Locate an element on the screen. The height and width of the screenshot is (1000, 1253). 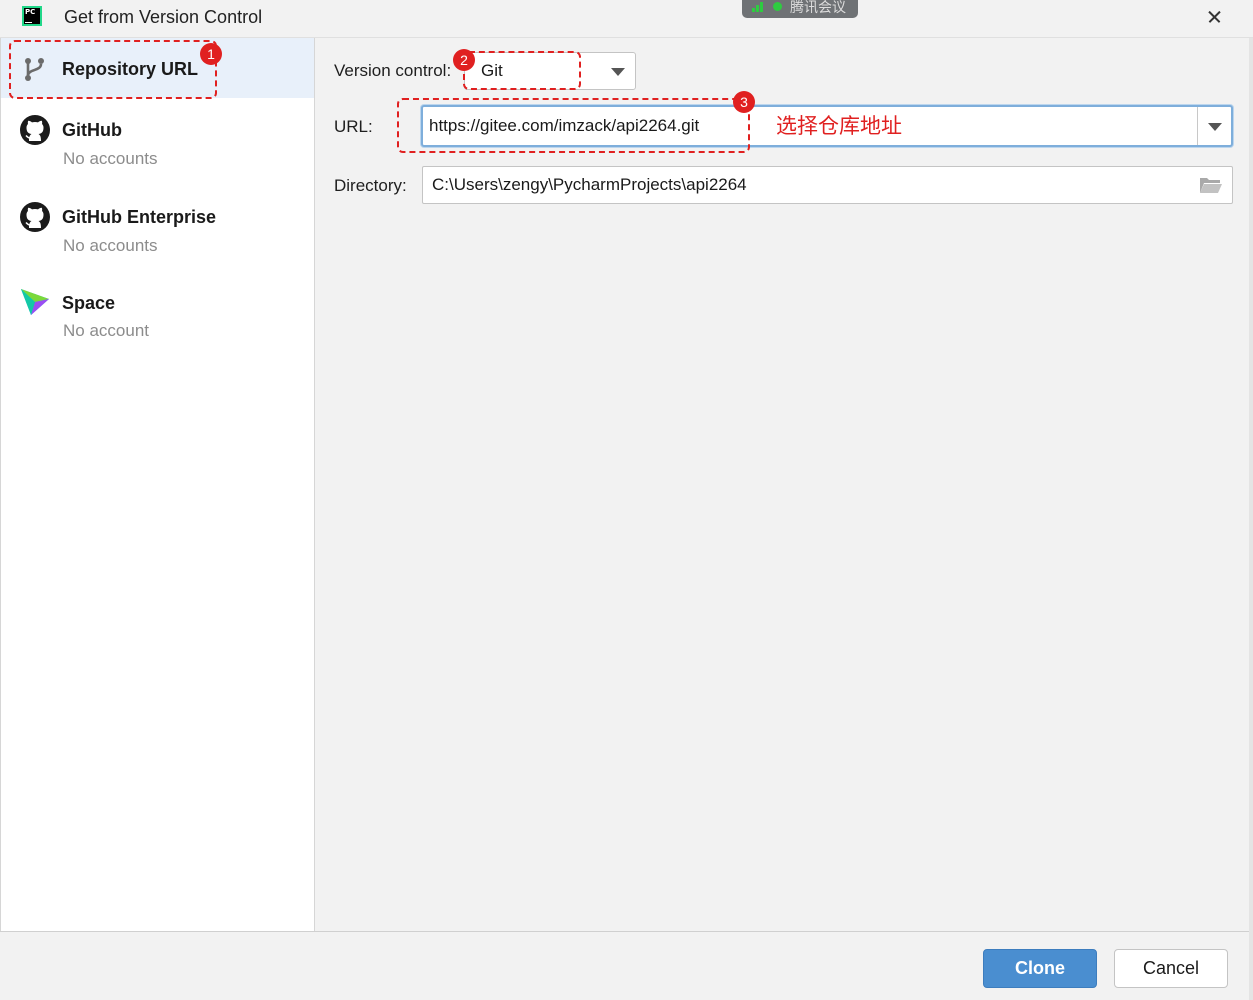
title-bar: PC Get from Version Control is located at coordinates (626, 19).